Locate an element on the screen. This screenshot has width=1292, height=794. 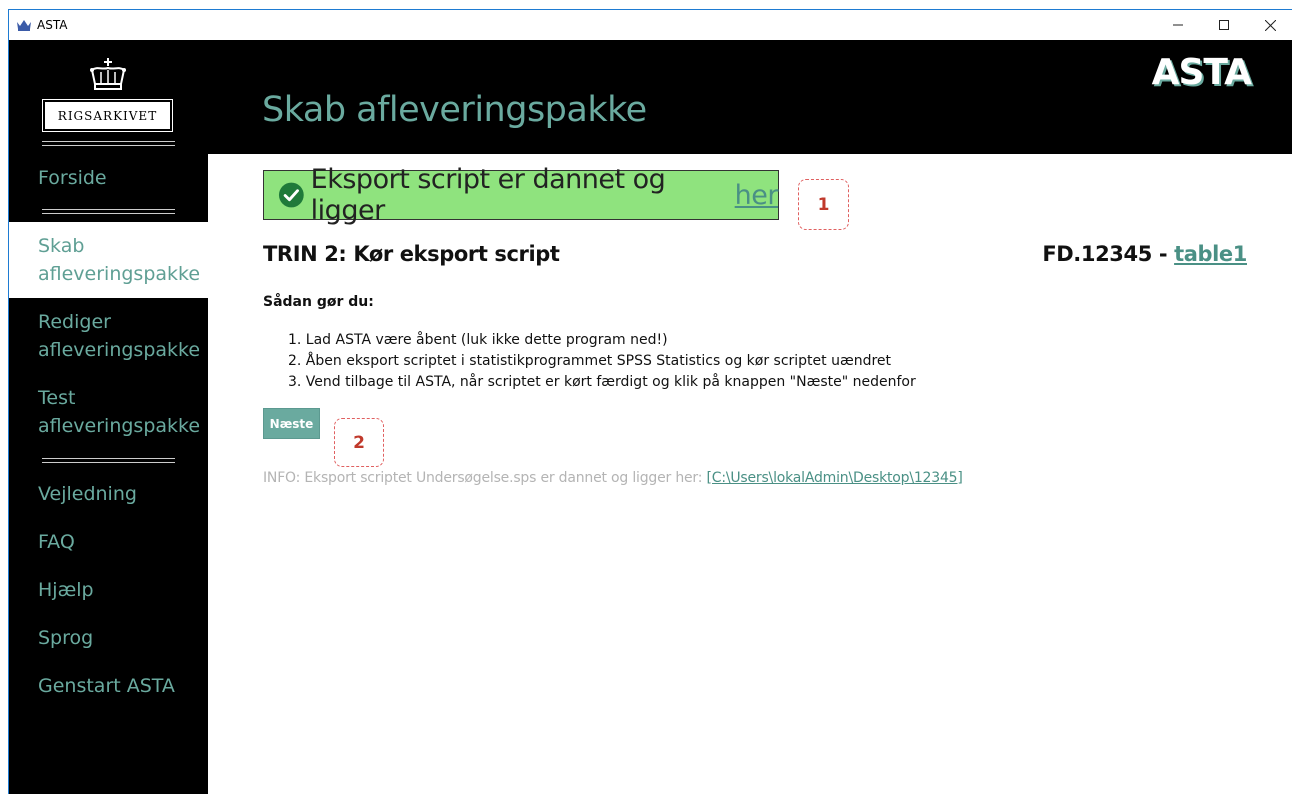
sidebar-item-label: Forside is located at coordinates (72, 178).